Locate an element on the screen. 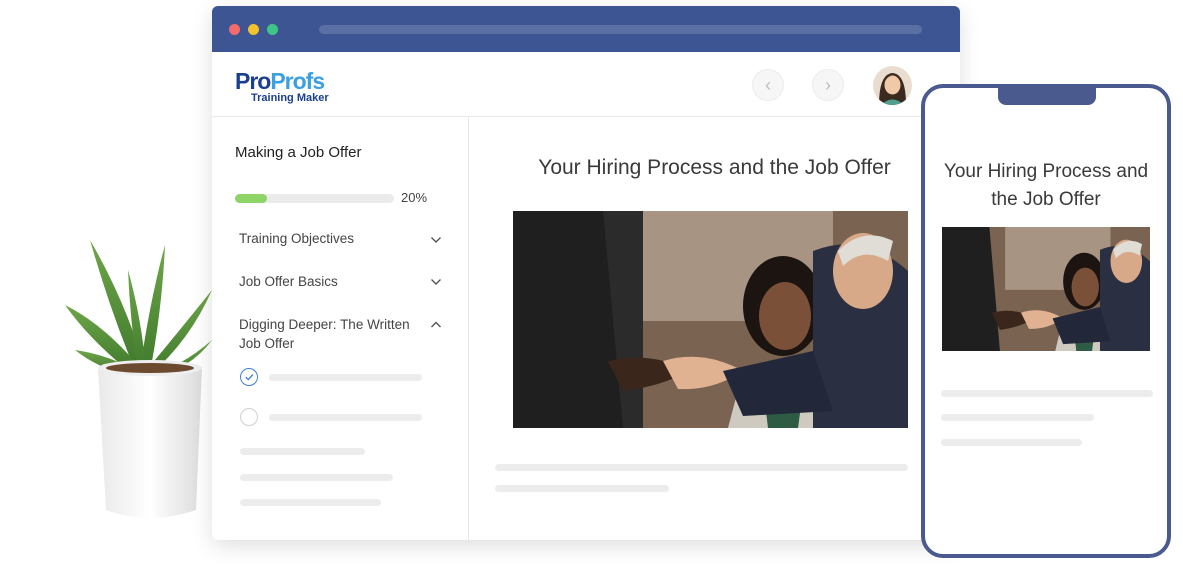 This screenshot has width=1183, height=578. course-progress-bar is located at coordinates (314, 198).